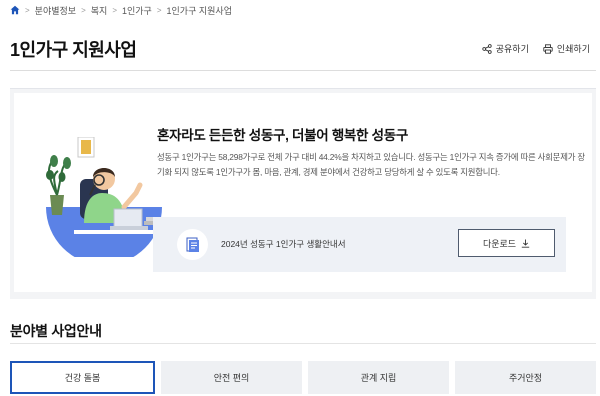  I want to click on print-label: 인쇄하기, so click(573, 49).